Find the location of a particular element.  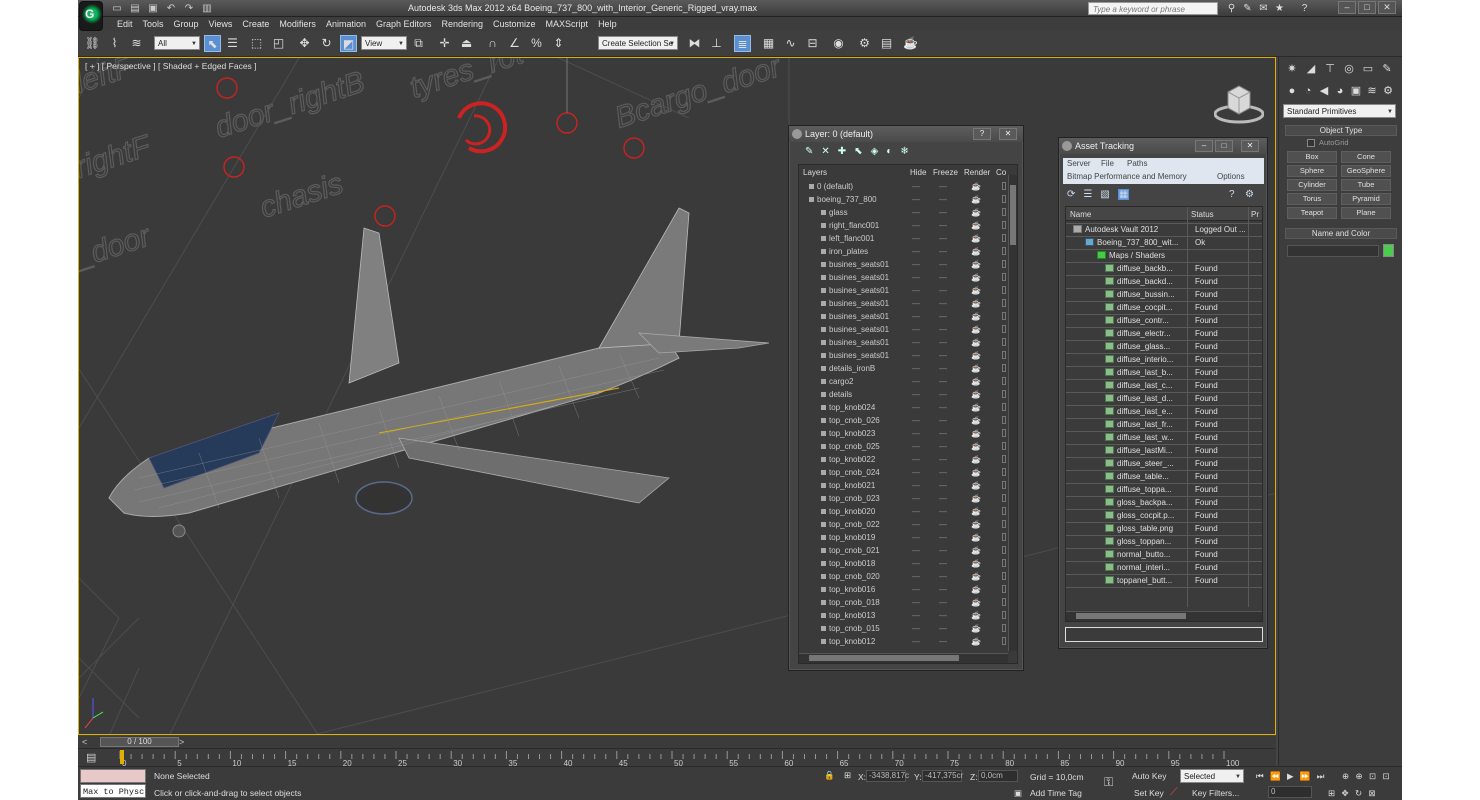

layer-row: top_knob013 — — ☕ is located at coordinates (906, 615).